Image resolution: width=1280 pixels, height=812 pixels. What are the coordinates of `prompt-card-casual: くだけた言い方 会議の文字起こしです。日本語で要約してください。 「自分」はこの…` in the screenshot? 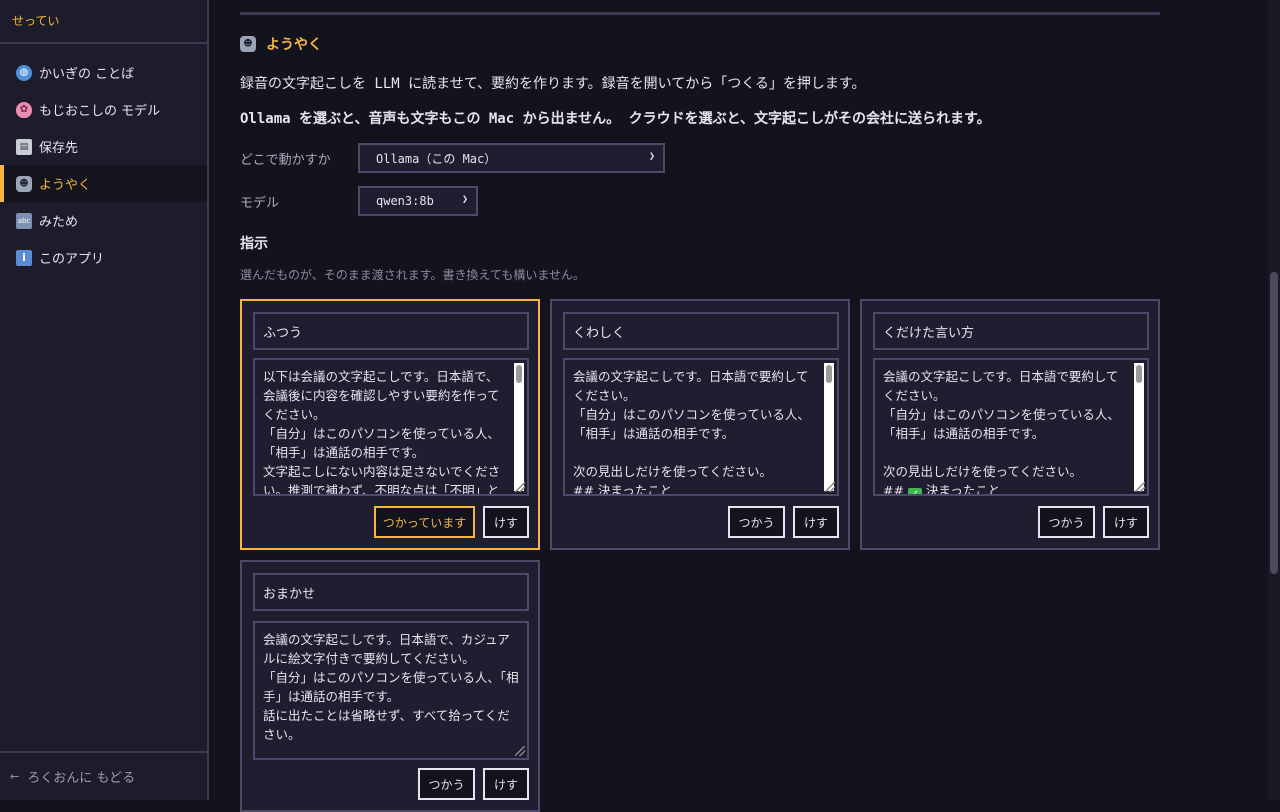 It's located at (1010, 424).